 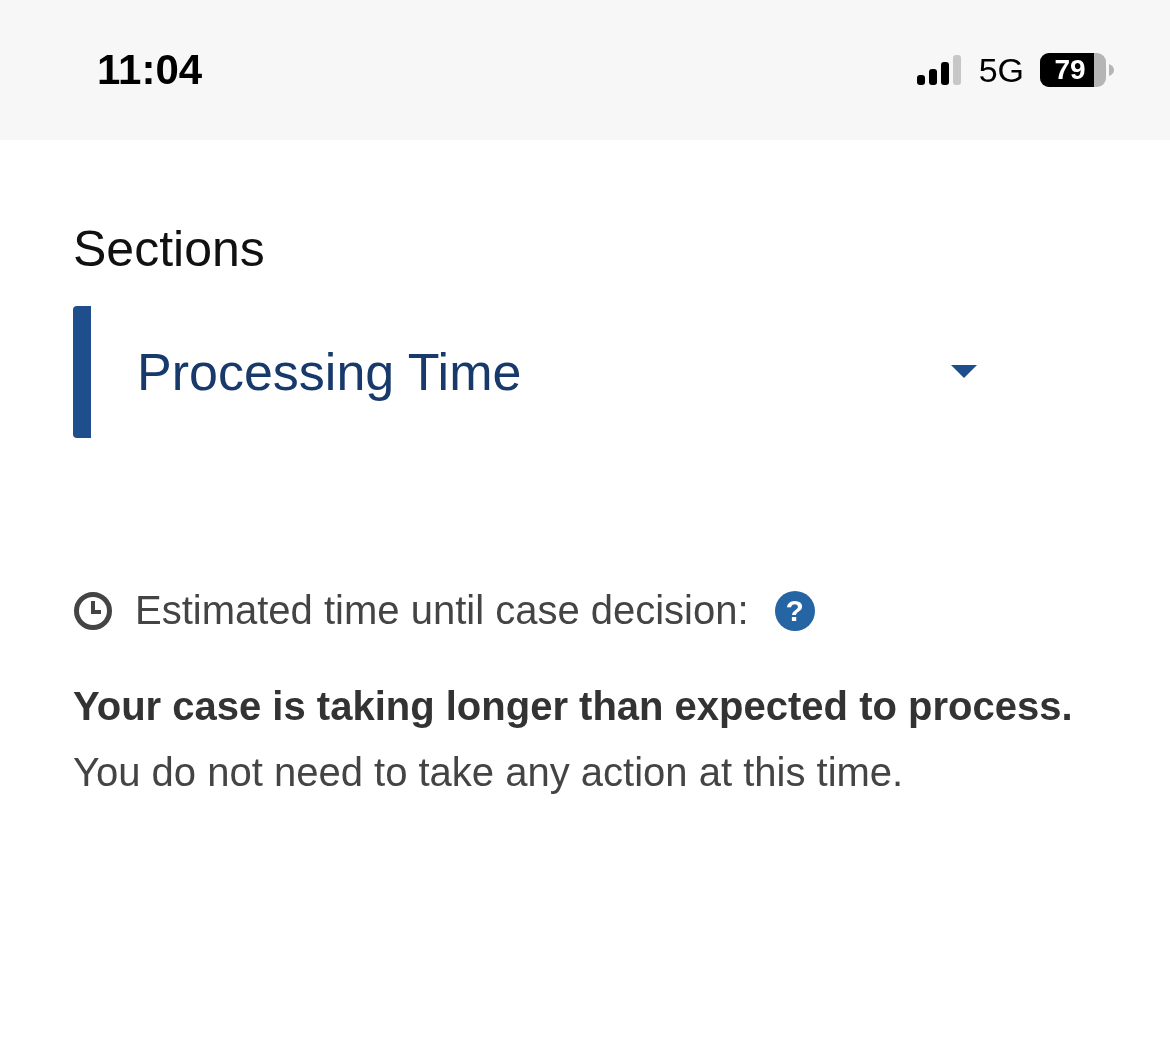 What do you see at coordinates (939, 70) in the screenshot?
I see `signal-icon` at bounding box center [939, 70].